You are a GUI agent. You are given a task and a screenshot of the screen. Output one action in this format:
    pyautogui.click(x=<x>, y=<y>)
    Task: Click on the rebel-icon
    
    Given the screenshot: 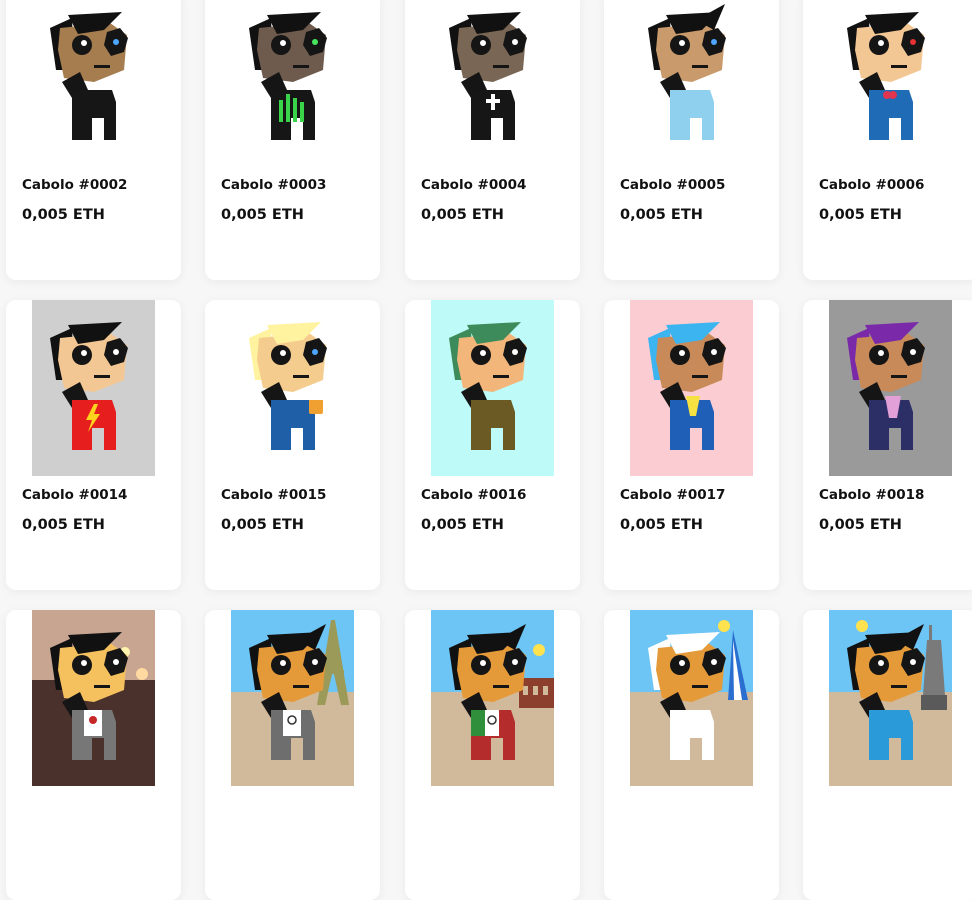 What is the action you would take?
    pyautogui.click(x=93, y=720)
    